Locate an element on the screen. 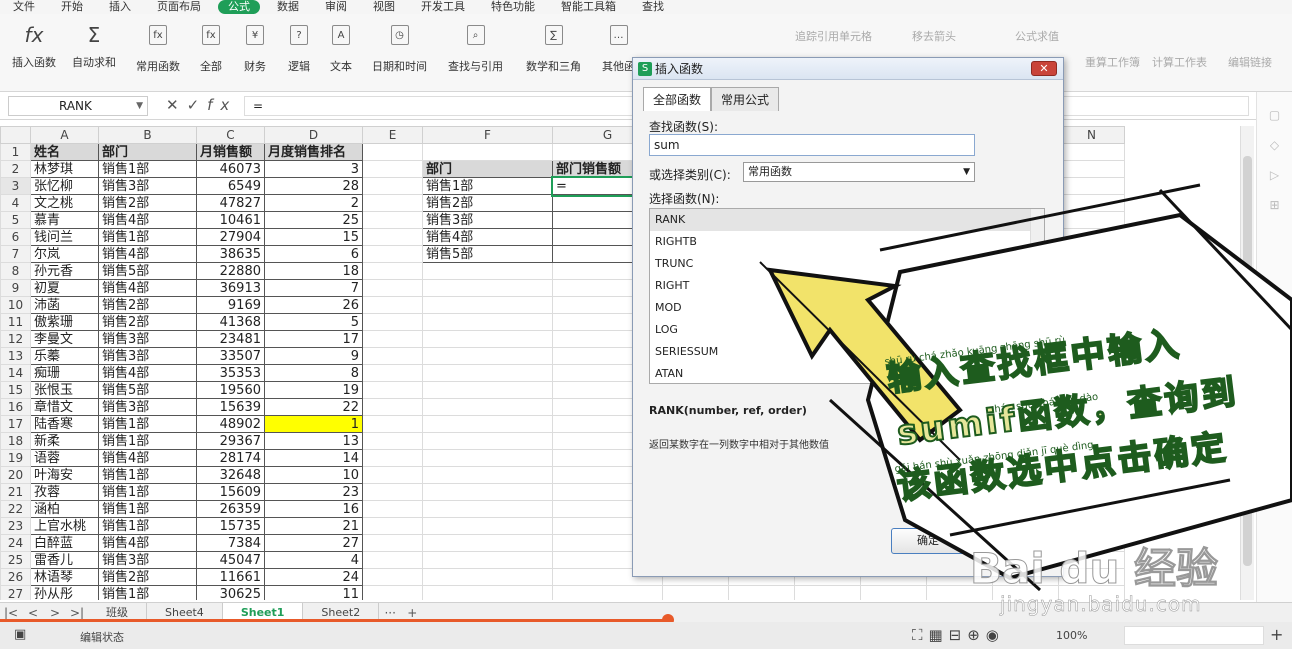  sheet-nav-button: > is located at coordinates (55, 613).